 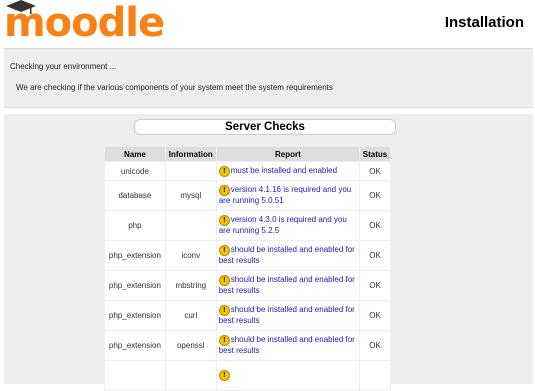 What do you see at coordinates (21, 7) in the screenshot?
I see `graduation-cap-icon` at bounding box center [21, 7].